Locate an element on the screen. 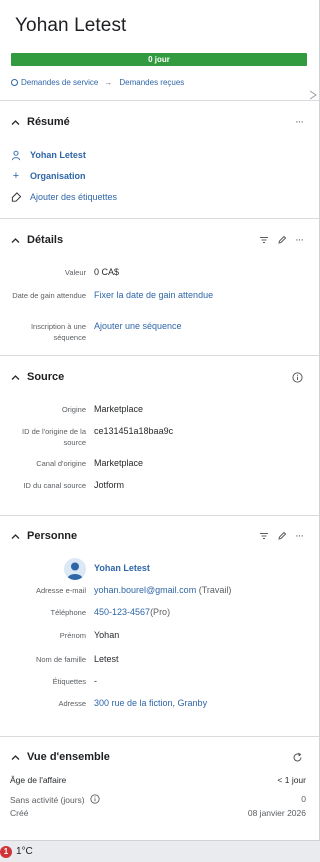 This screenshot has height=862, width=320. overview-actions is located at coordinates (297, 757).